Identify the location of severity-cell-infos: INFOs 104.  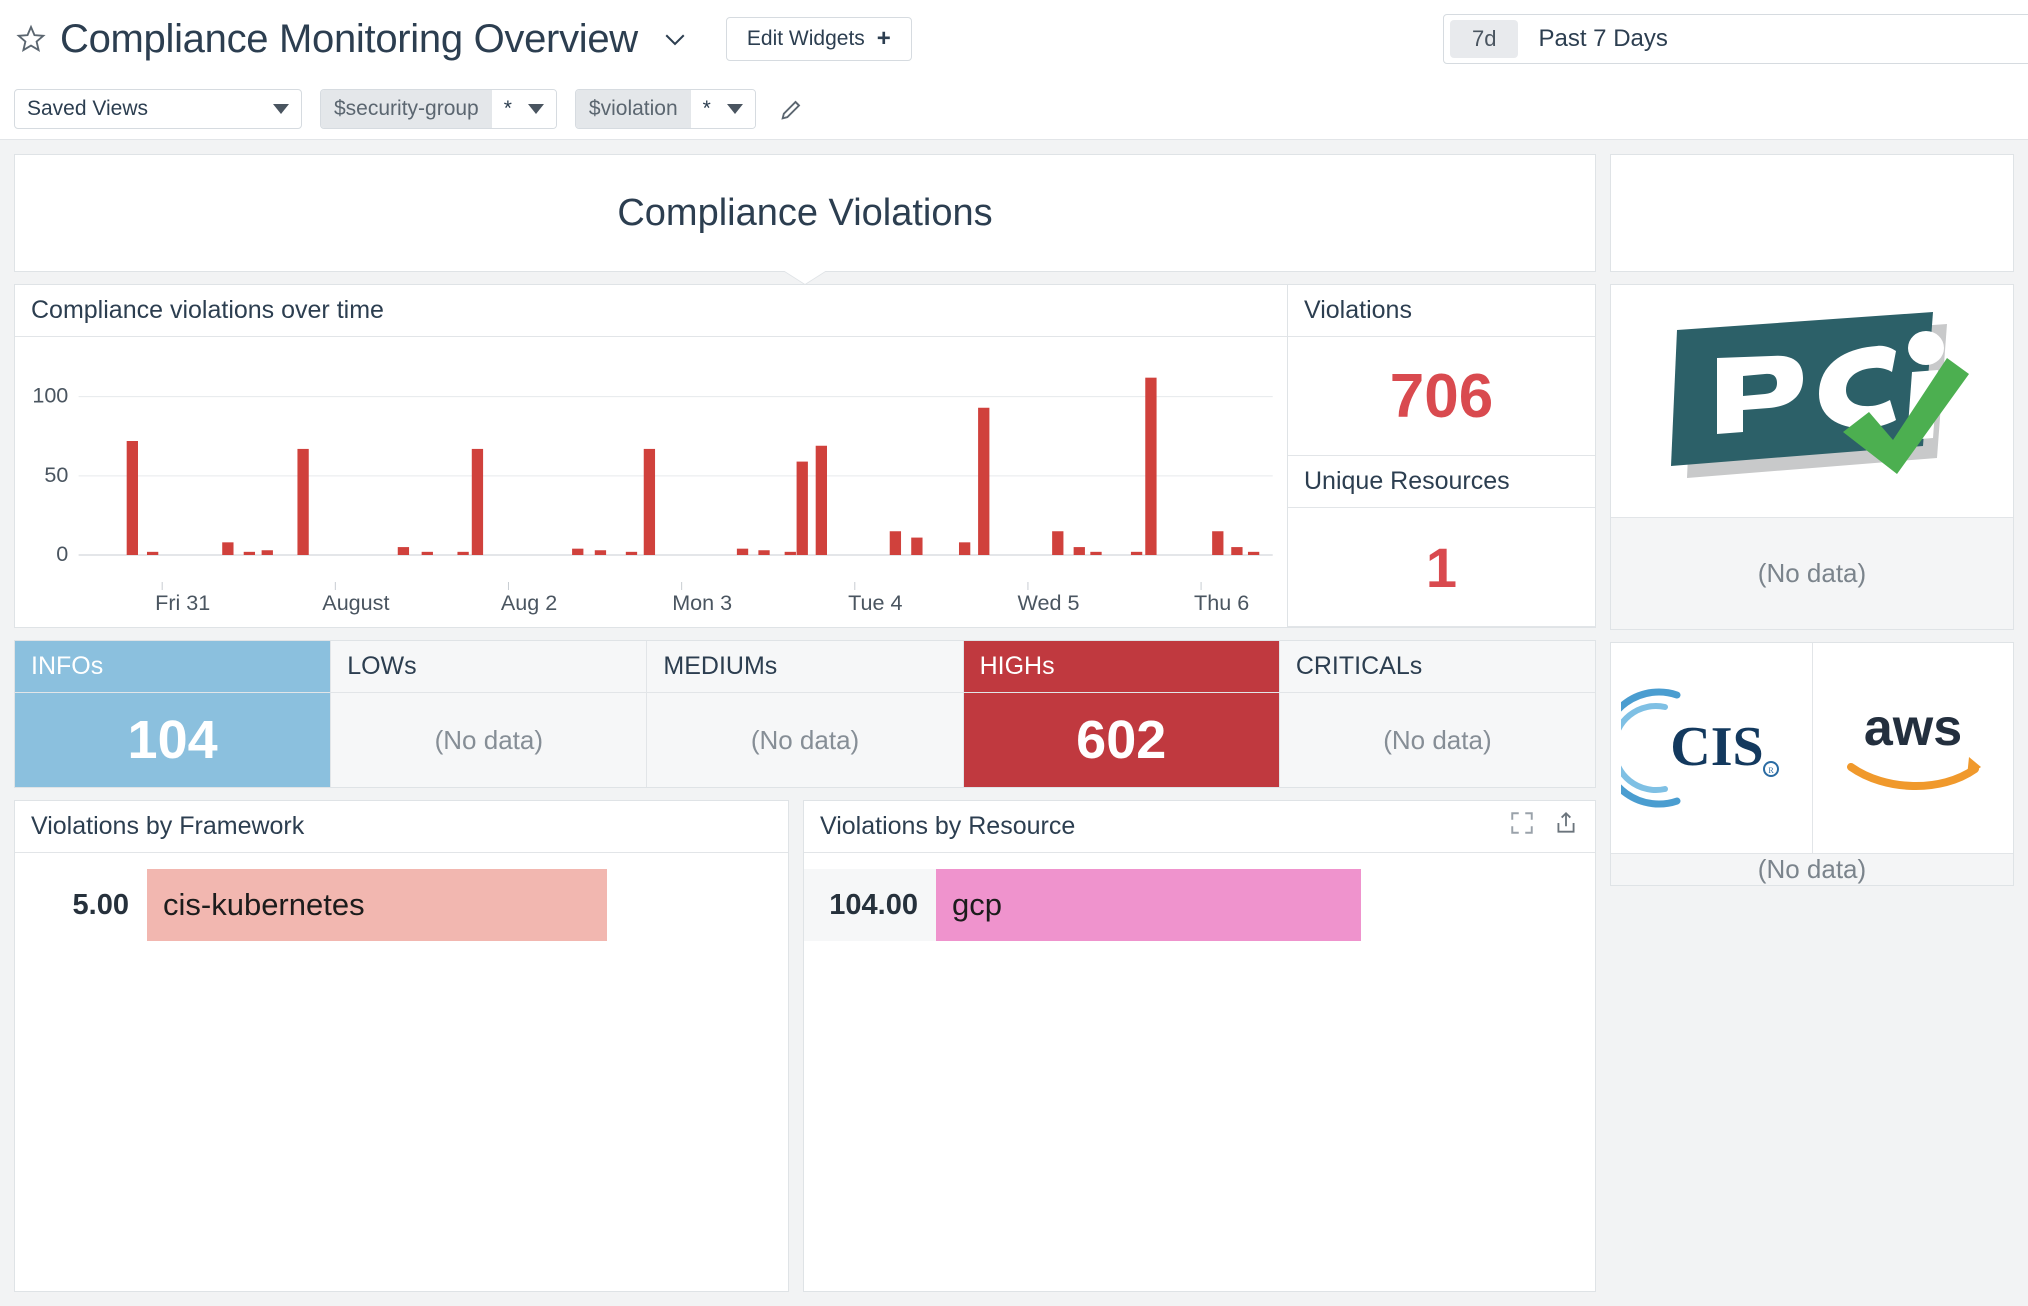
(173, 714).